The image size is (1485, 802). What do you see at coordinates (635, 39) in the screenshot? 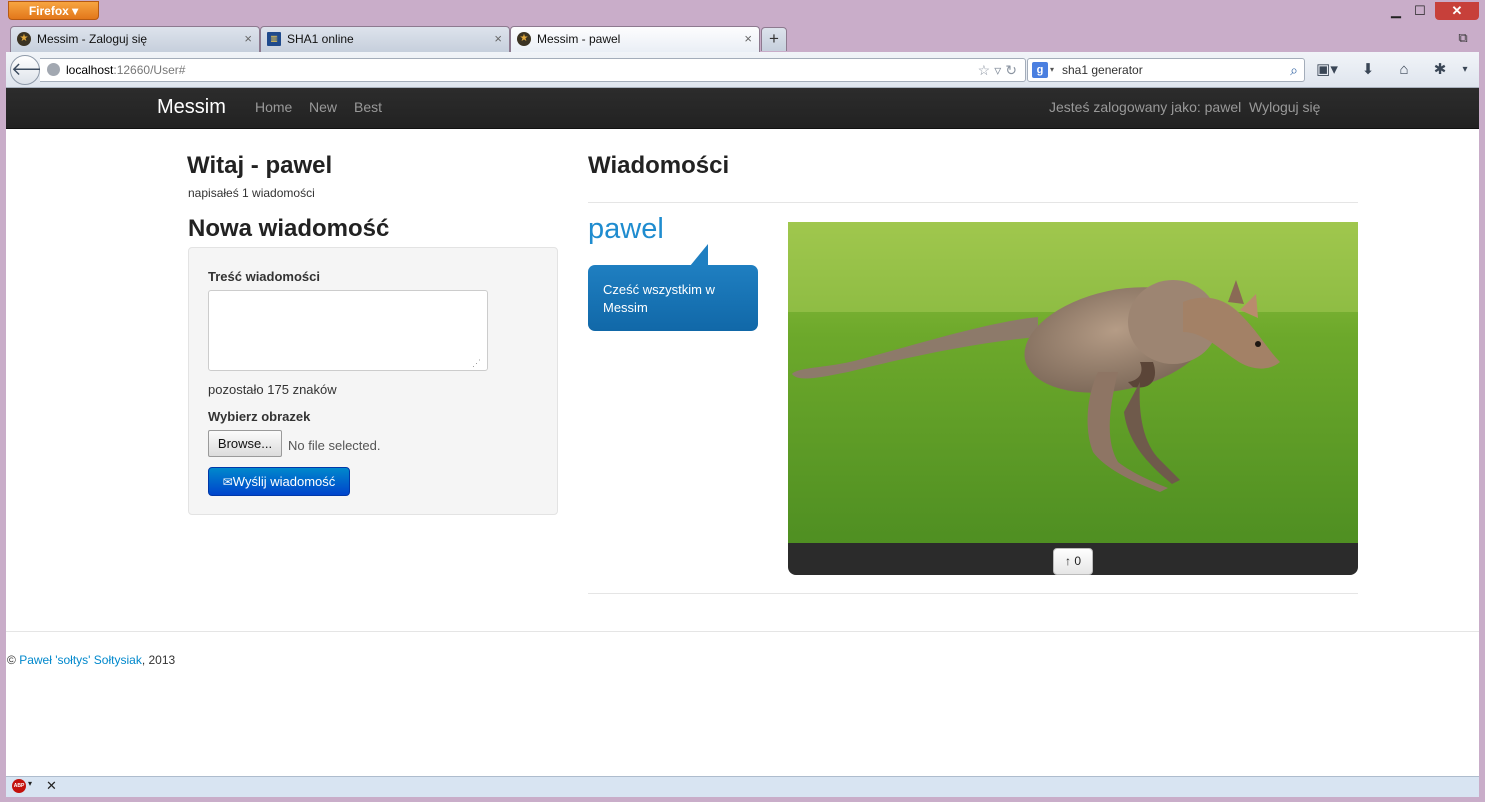
I see `tab-messim-pawel: ★ Messim - pawel ×` at bounding box center [635, 39].